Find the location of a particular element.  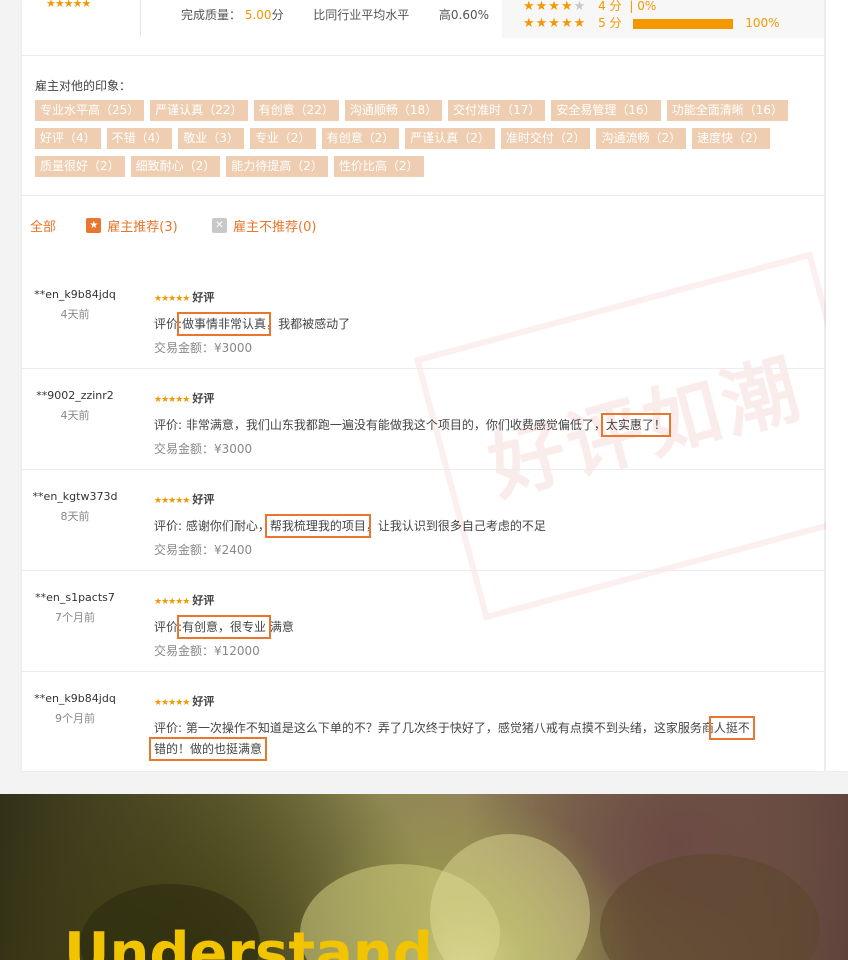

reviewer-name: **en_kgtw373d is located at coordinates (75, 496).